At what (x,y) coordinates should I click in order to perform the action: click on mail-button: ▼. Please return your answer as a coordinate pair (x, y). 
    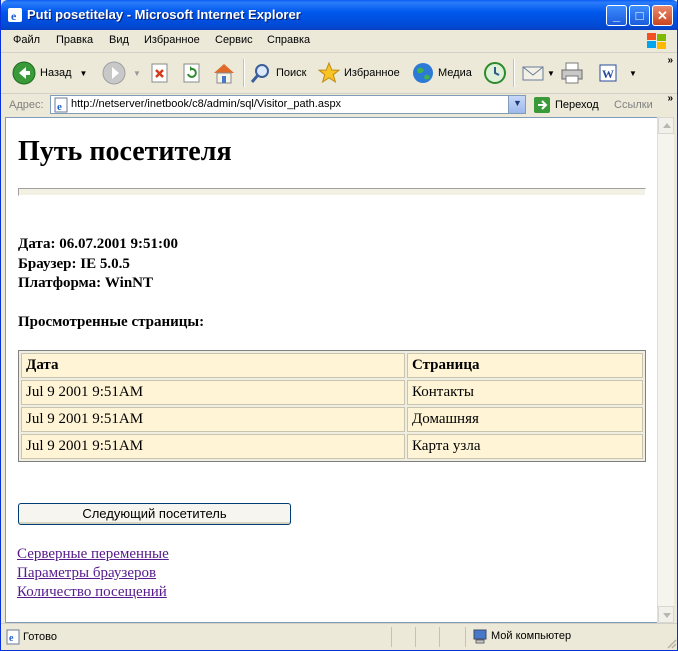
    Looking at the image, I should click on (538, 73).